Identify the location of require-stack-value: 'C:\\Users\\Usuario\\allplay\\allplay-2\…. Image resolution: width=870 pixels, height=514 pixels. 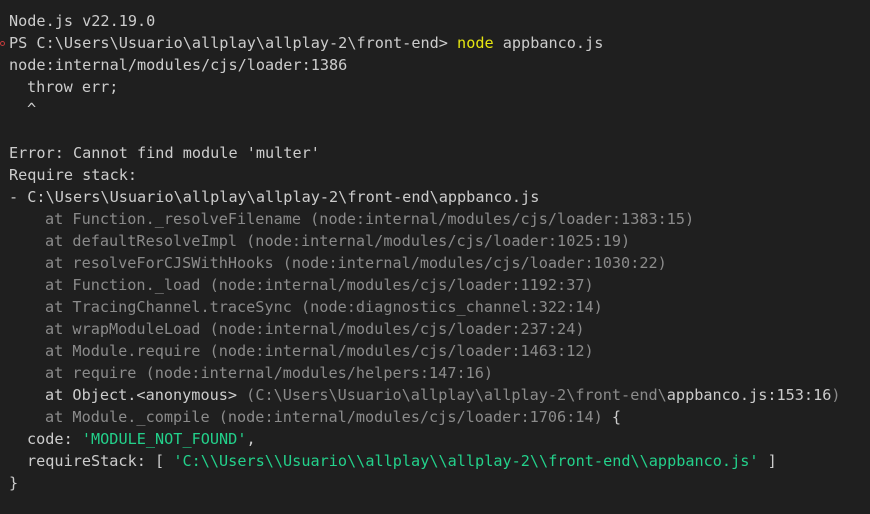
(466, 461).